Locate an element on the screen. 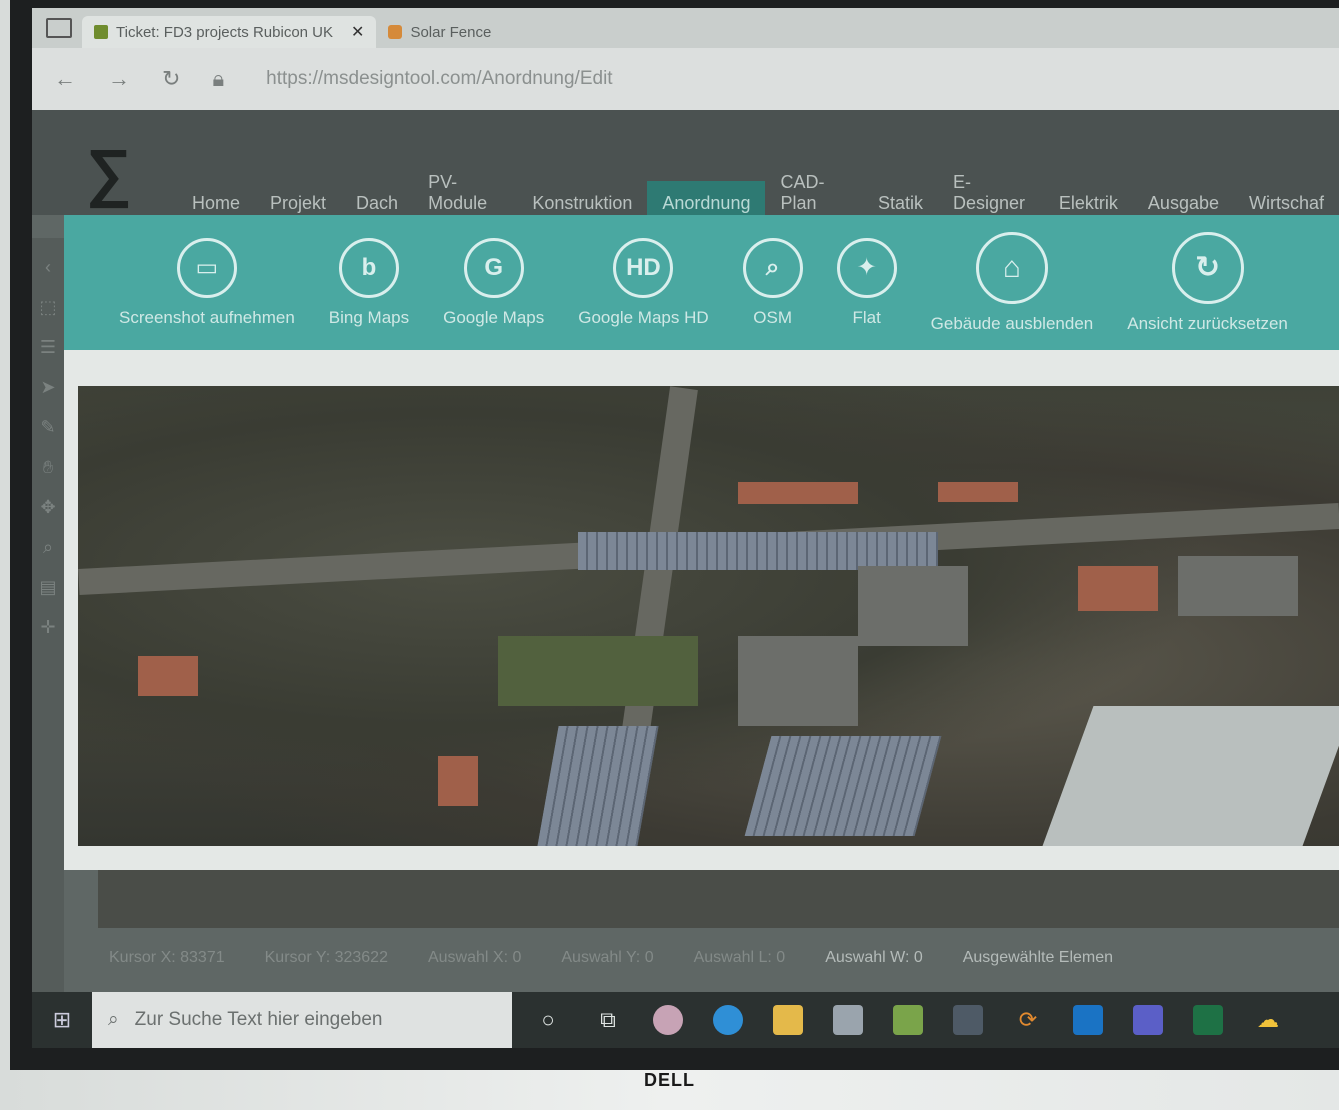  windows-taskbar: ⊞ ⌕ Zur Suche Text hier eingeben ○ ⧉ ⟳ ☁ is located at coordinates (685, 1020).